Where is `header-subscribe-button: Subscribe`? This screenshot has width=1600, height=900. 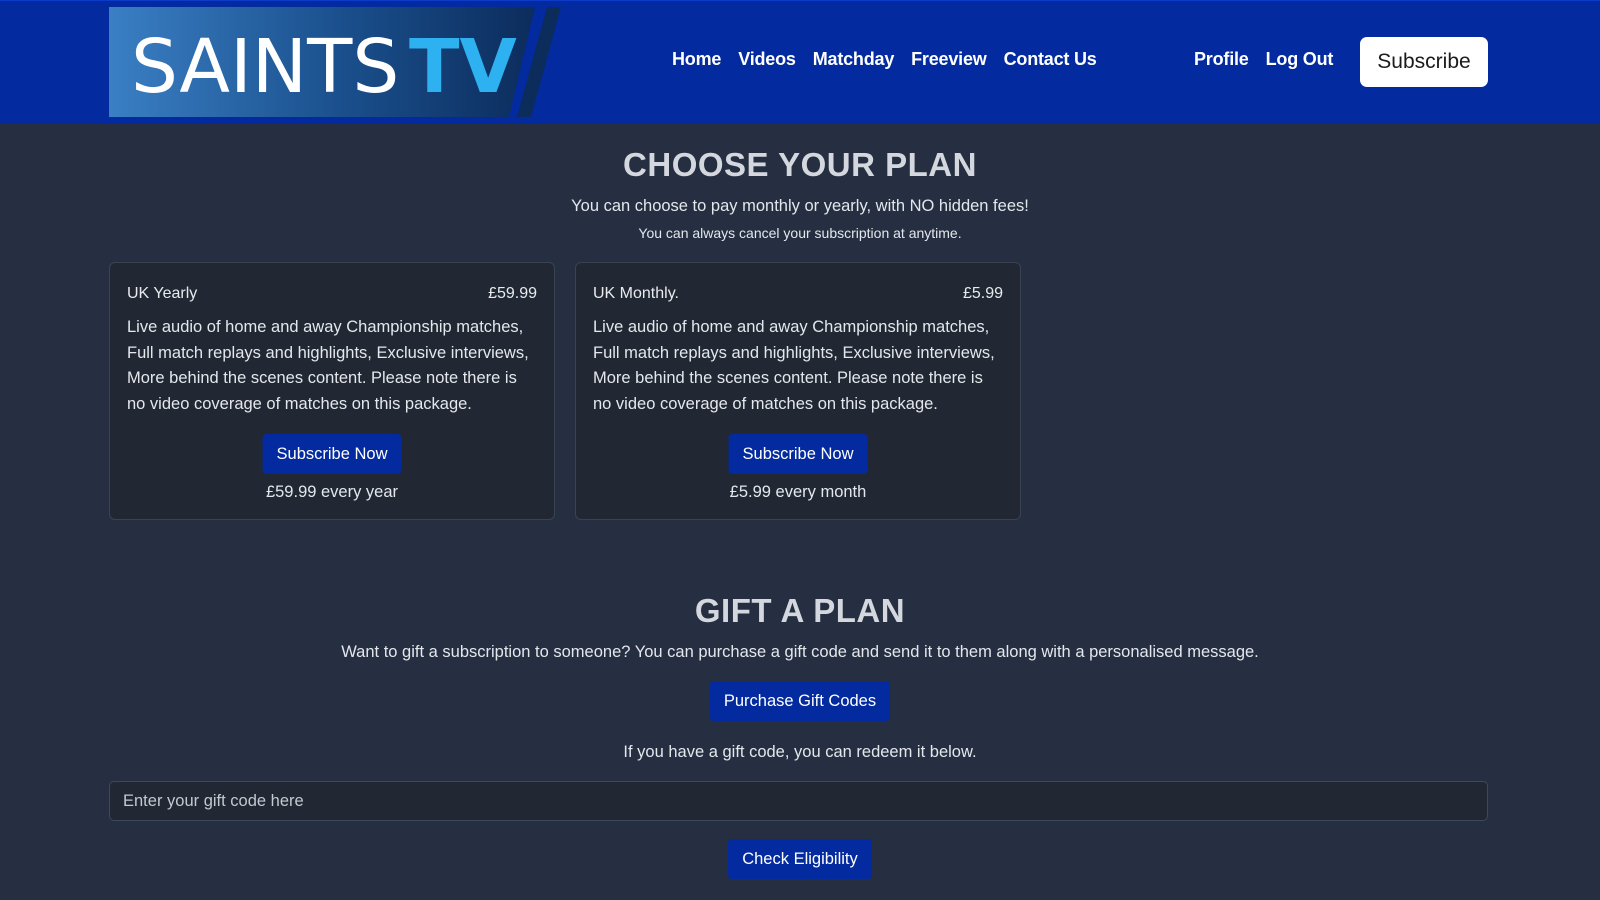
header-subscribe-button: Subscribe is located at coordinates (1424, 62).